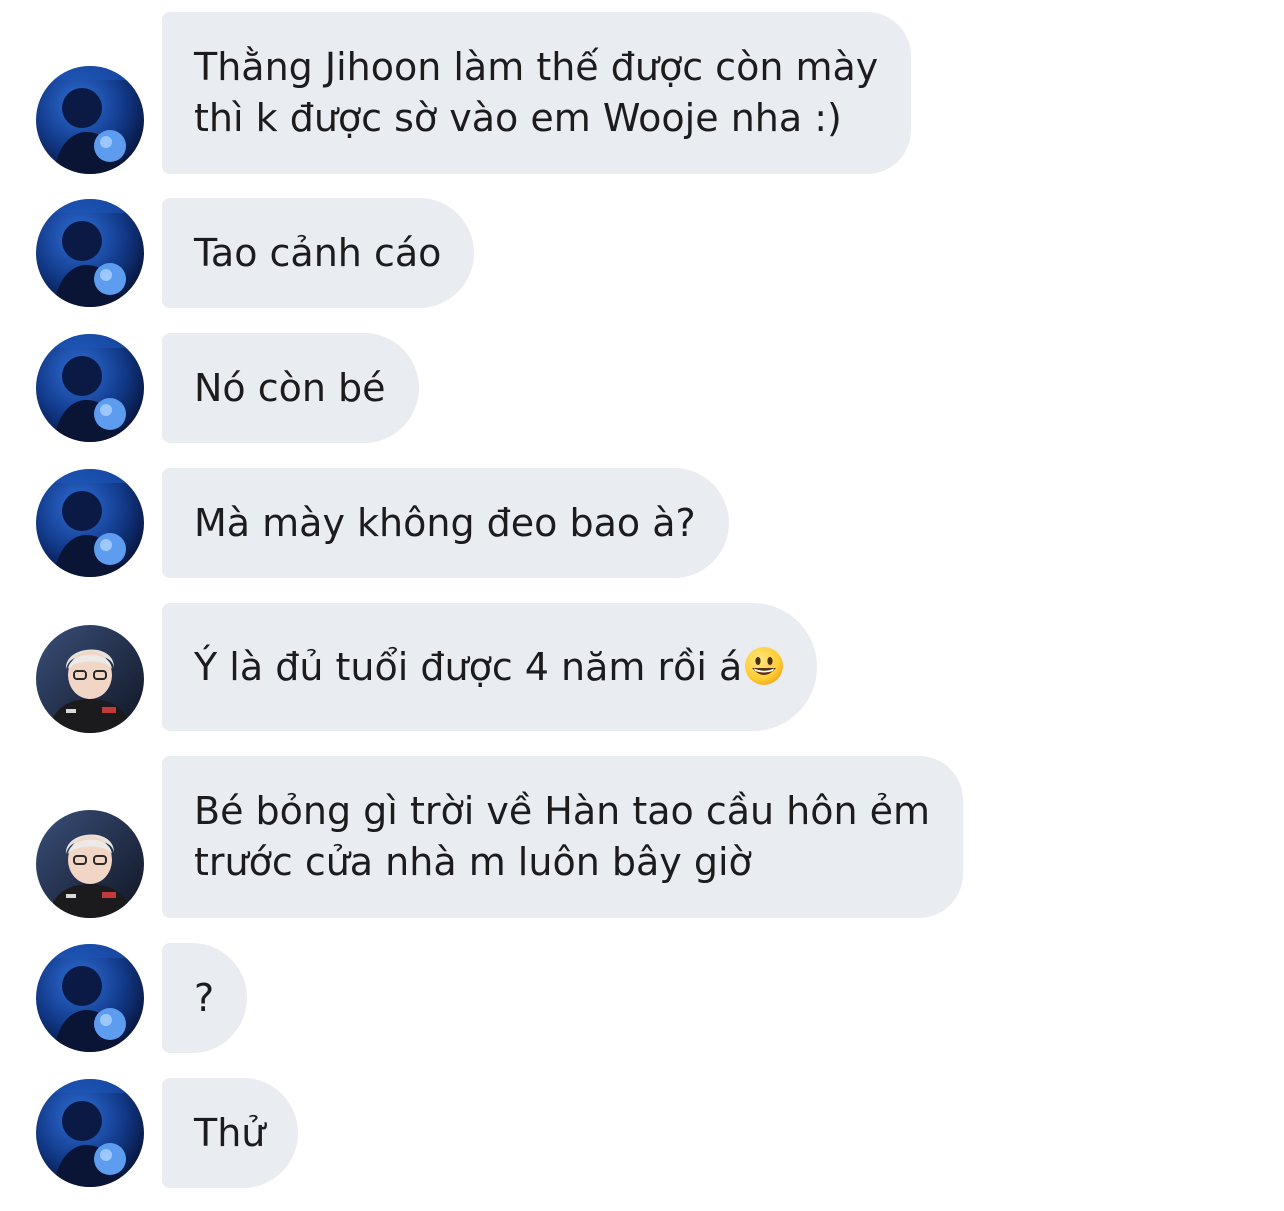 Image resolution: width=1284 pixels, height=1211 pixels. I want to click on grinning-face-emoji-icon, so click(764, 665).